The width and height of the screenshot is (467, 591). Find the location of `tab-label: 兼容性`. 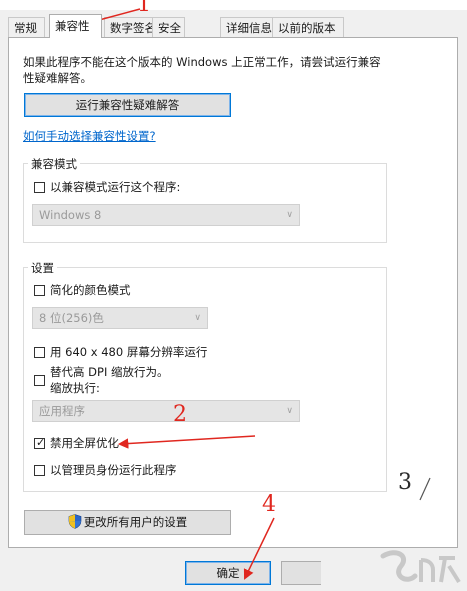

tab-label: 兼容性 is located at coordinates (72, 26).